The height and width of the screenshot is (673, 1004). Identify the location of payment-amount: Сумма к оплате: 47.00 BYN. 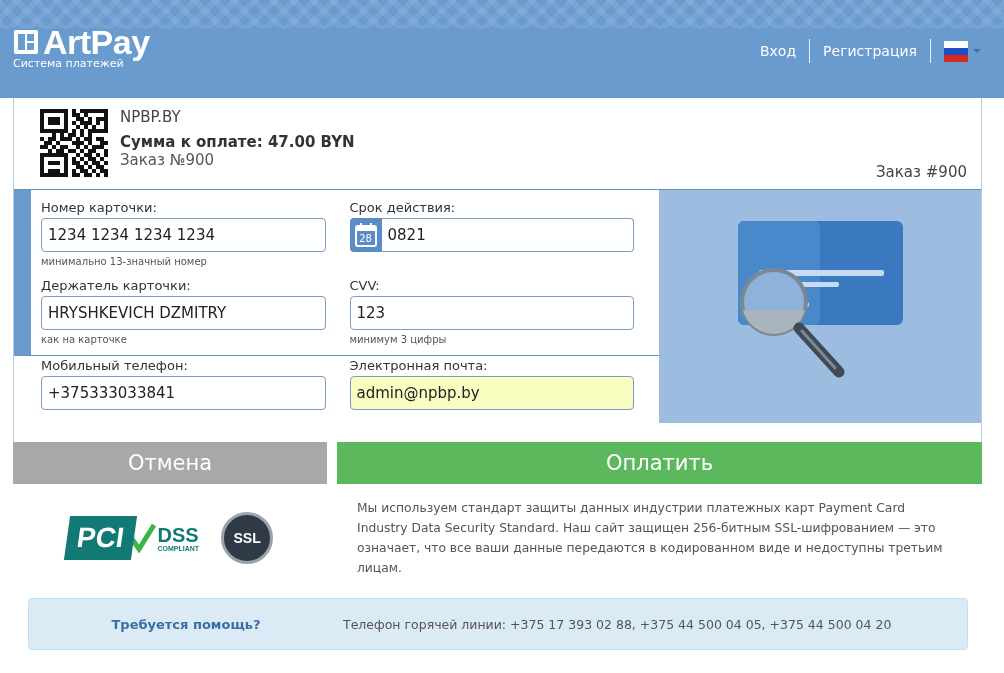
(238, 142).